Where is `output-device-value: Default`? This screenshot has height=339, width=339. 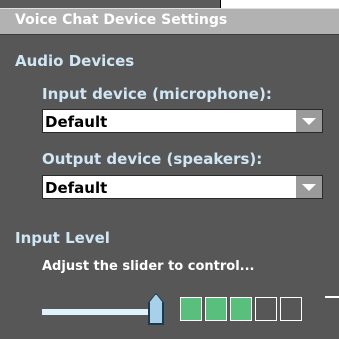 output-device-value: Default is located at coordinates (76, 188).